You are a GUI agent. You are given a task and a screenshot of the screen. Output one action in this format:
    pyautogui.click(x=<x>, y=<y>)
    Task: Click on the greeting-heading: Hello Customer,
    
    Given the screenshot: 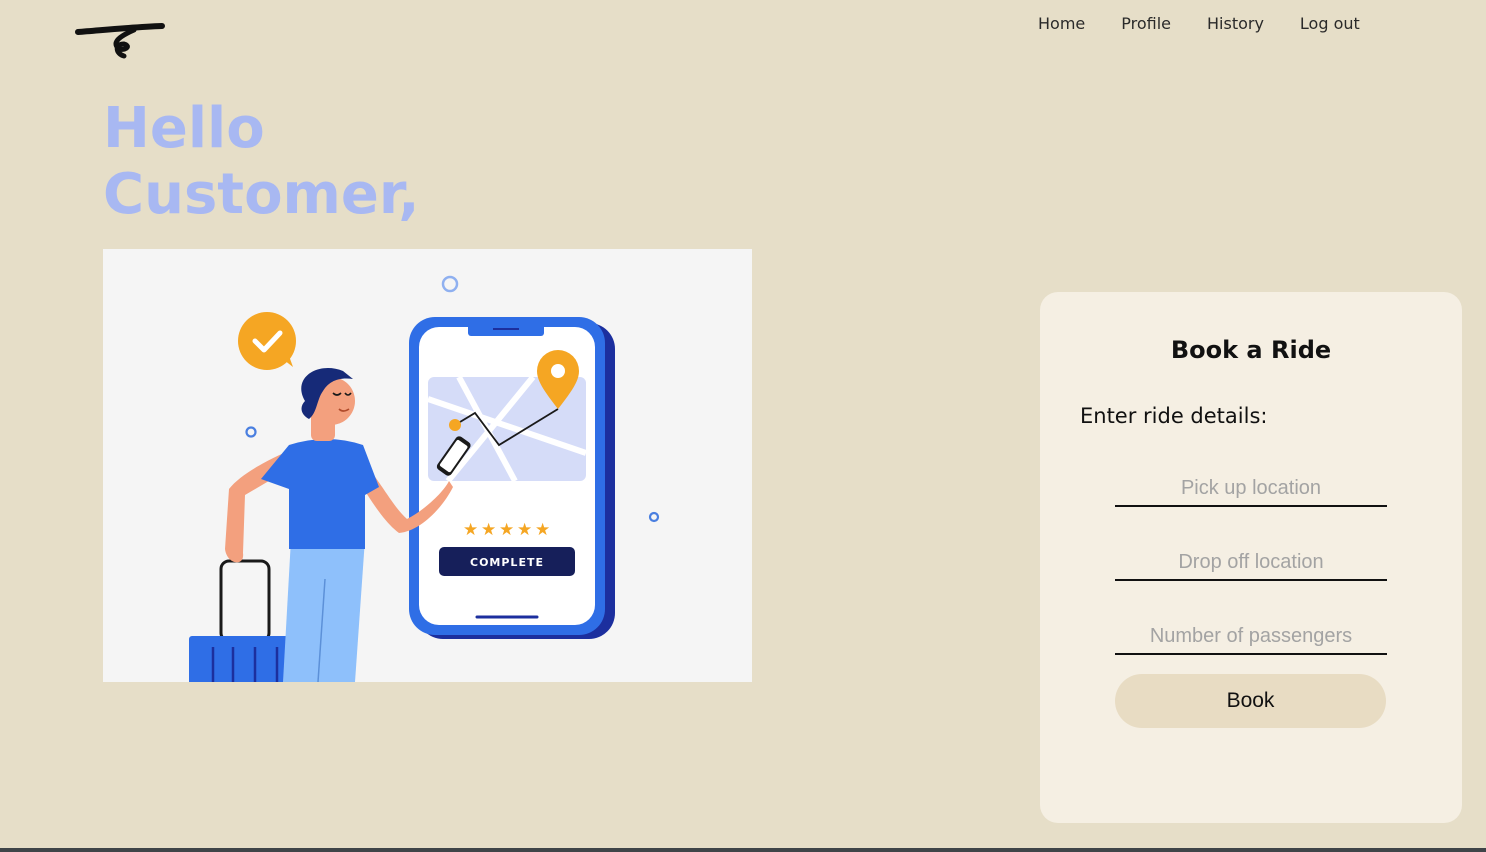 What is the action you would take?
    pyautogui.click(x=261, y=162)
    